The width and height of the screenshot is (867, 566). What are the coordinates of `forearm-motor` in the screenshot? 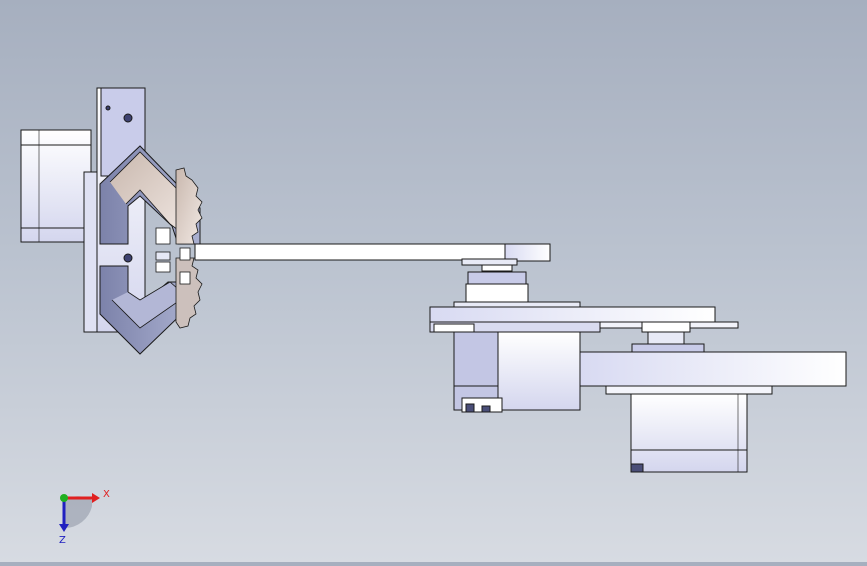 It's located at (689, 433).